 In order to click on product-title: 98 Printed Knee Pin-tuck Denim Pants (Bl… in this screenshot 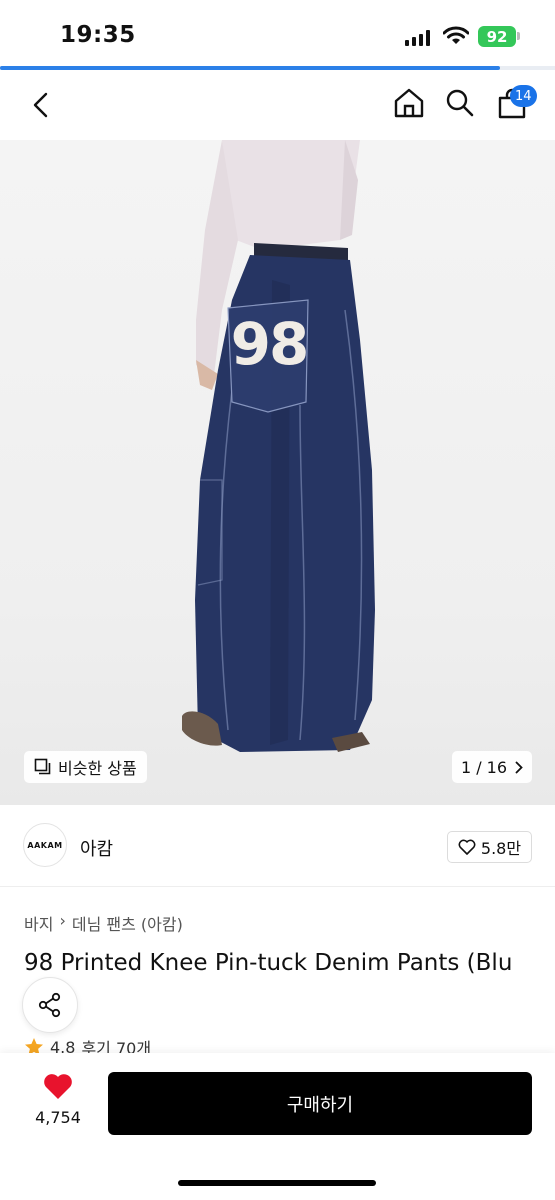, I will do `click(268, 963)`.